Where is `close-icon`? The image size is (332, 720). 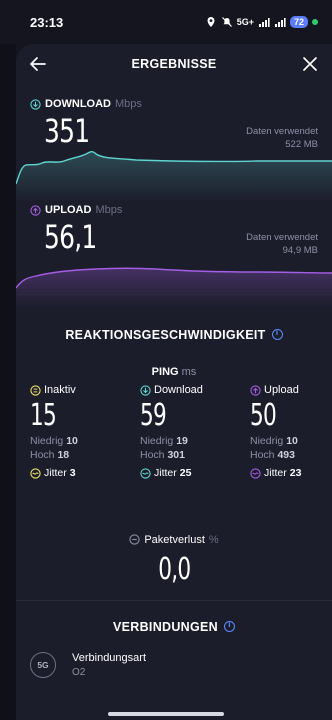
close-icon is located at coordinates (310, 64).